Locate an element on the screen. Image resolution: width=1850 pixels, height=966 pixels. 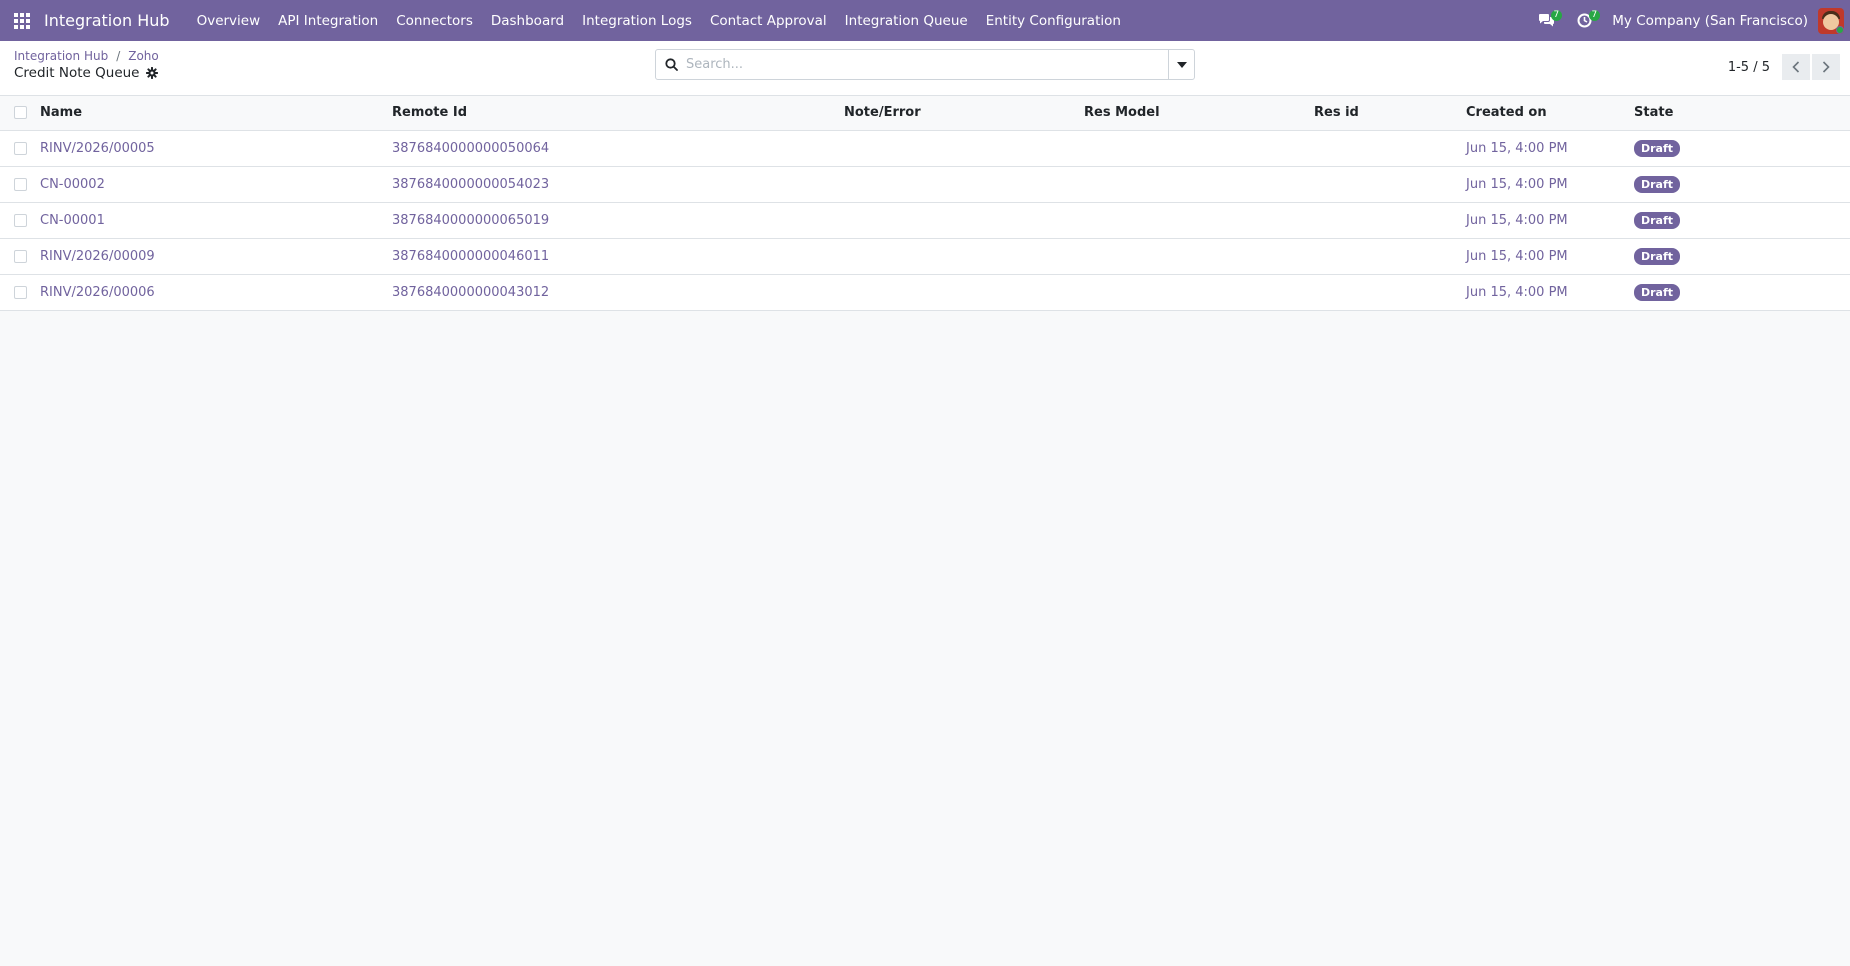
chevron-right-icon is located at coordinates (1826, 67).